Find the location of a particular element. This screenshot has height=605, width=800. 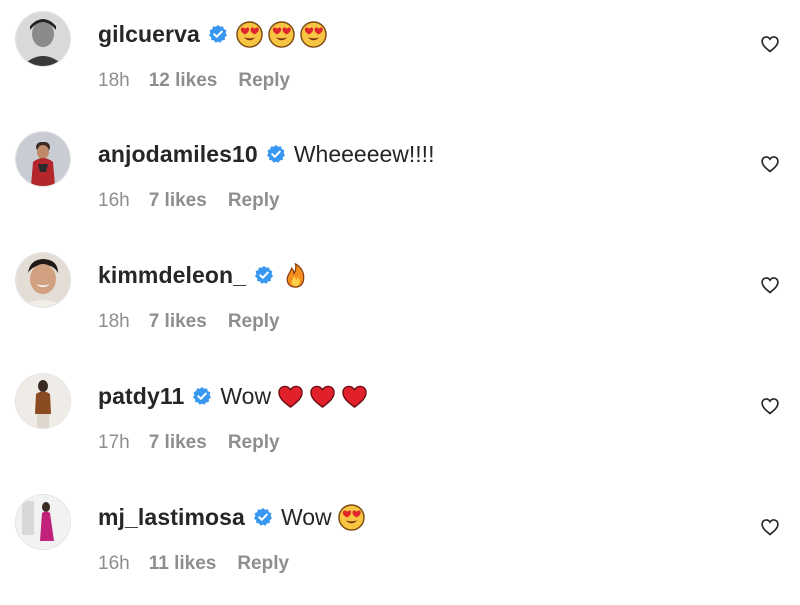

username: patdy11 is located at coordinates (141, 396).